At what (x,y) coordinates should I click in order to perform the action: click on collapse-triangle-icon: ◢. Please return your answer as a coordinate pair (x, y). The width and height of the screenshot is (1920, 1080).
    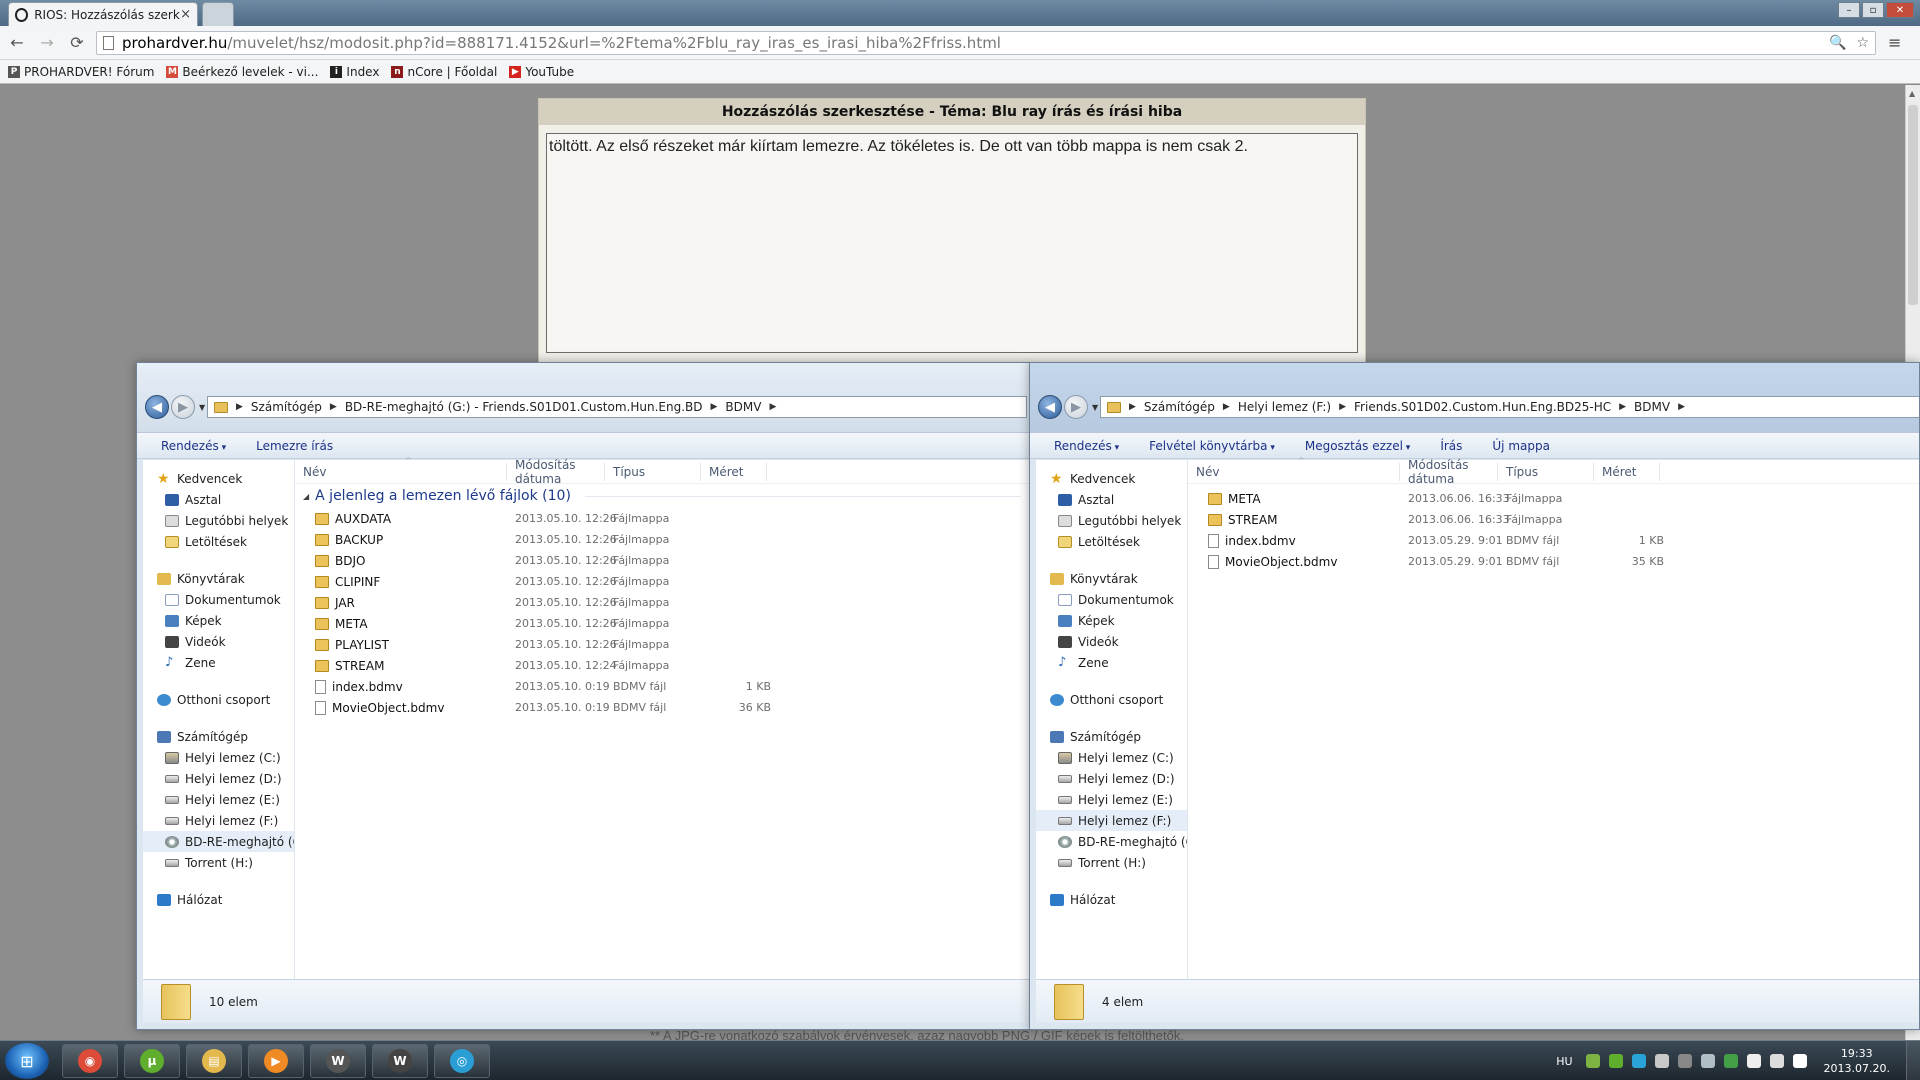
    Looking at the image, I should click on (306, 496).